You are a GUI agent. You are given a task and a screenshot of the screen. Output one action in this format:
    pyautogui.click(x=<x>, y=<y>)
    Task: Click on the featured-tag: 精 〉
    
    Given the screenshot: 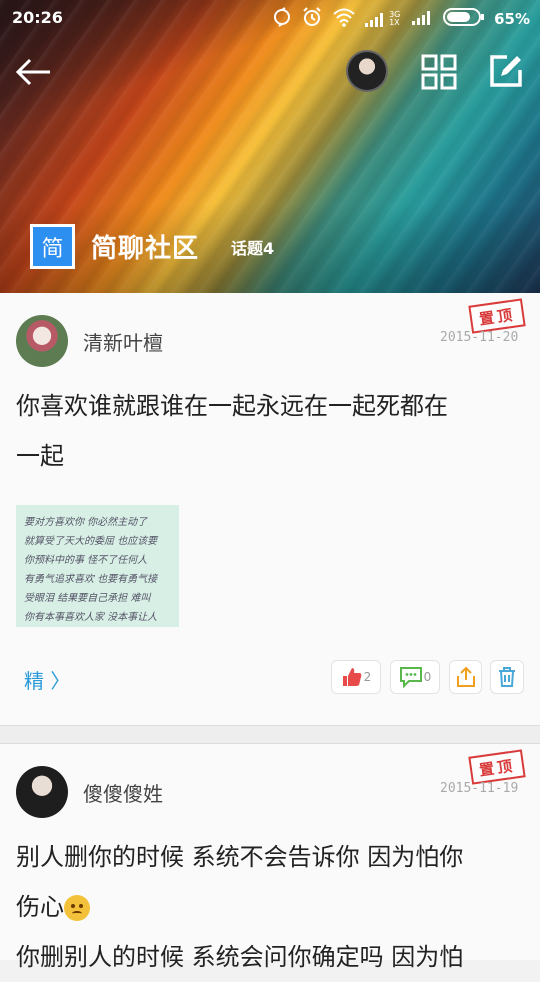 What is the action you would take?
    pyautogui.click(x=47, y=679)
    